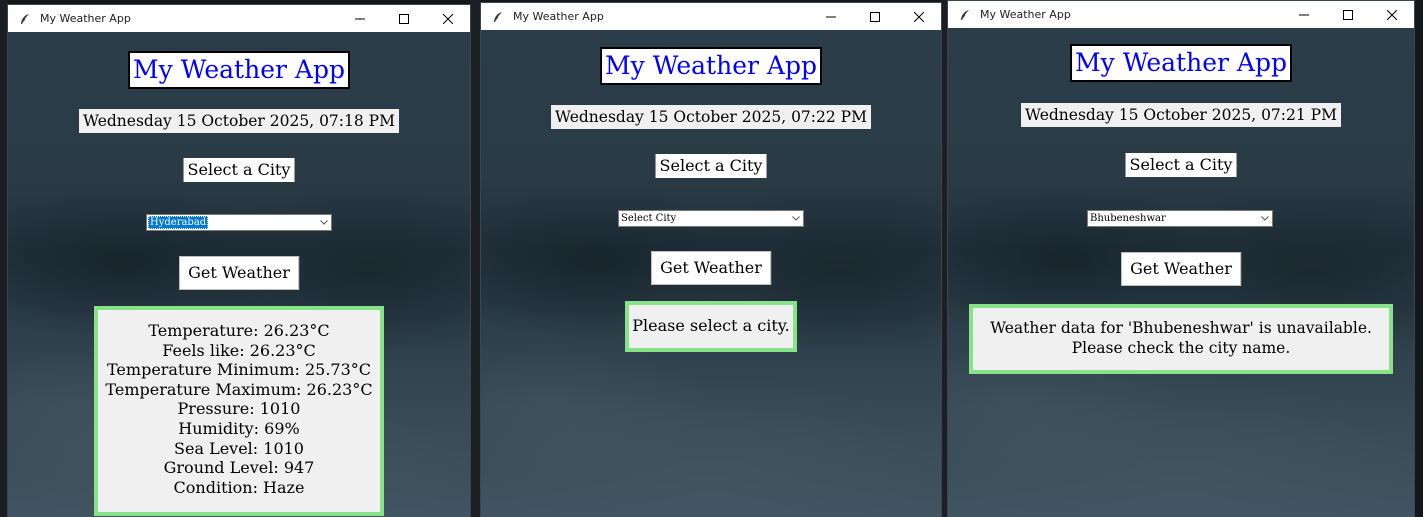 The width and height of the screenshot is (1423, 517). I want to click on datetime-label: Wednesday 15 October 2025, 07:18 PM, so click(239, 121).